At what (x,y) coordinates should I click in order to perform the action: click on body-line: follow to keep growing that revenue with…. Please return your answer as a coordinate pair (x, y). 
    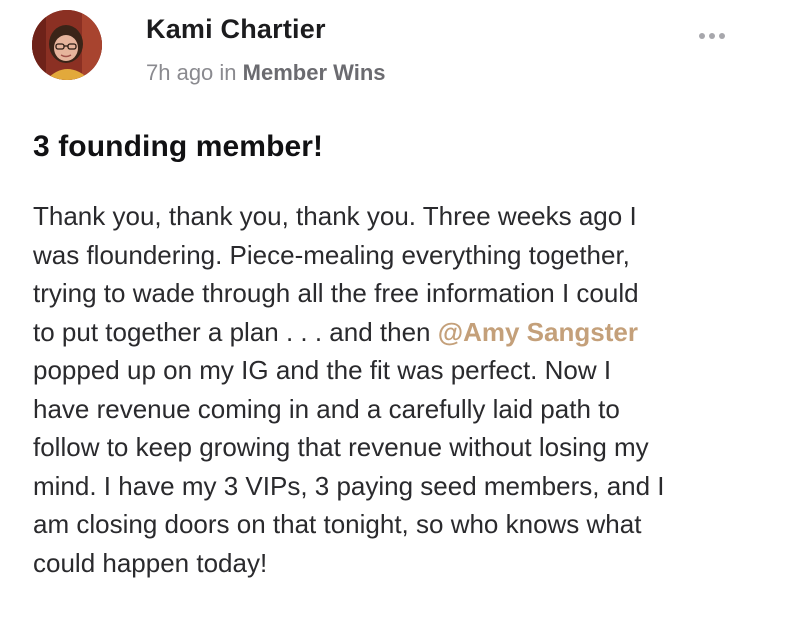
    Looking at the image, I should click on (341, 447).